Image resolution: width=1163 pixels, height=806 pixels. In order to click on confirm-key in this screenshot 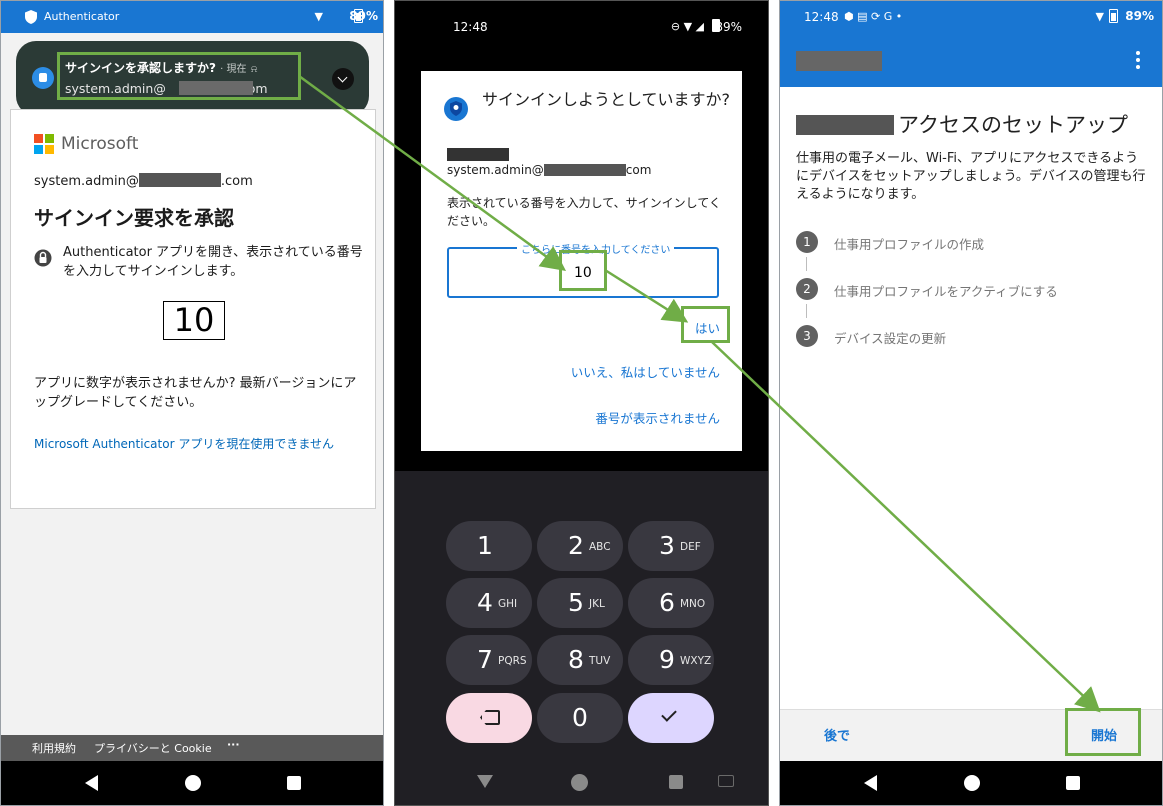, I will do `click(671, 718)`.